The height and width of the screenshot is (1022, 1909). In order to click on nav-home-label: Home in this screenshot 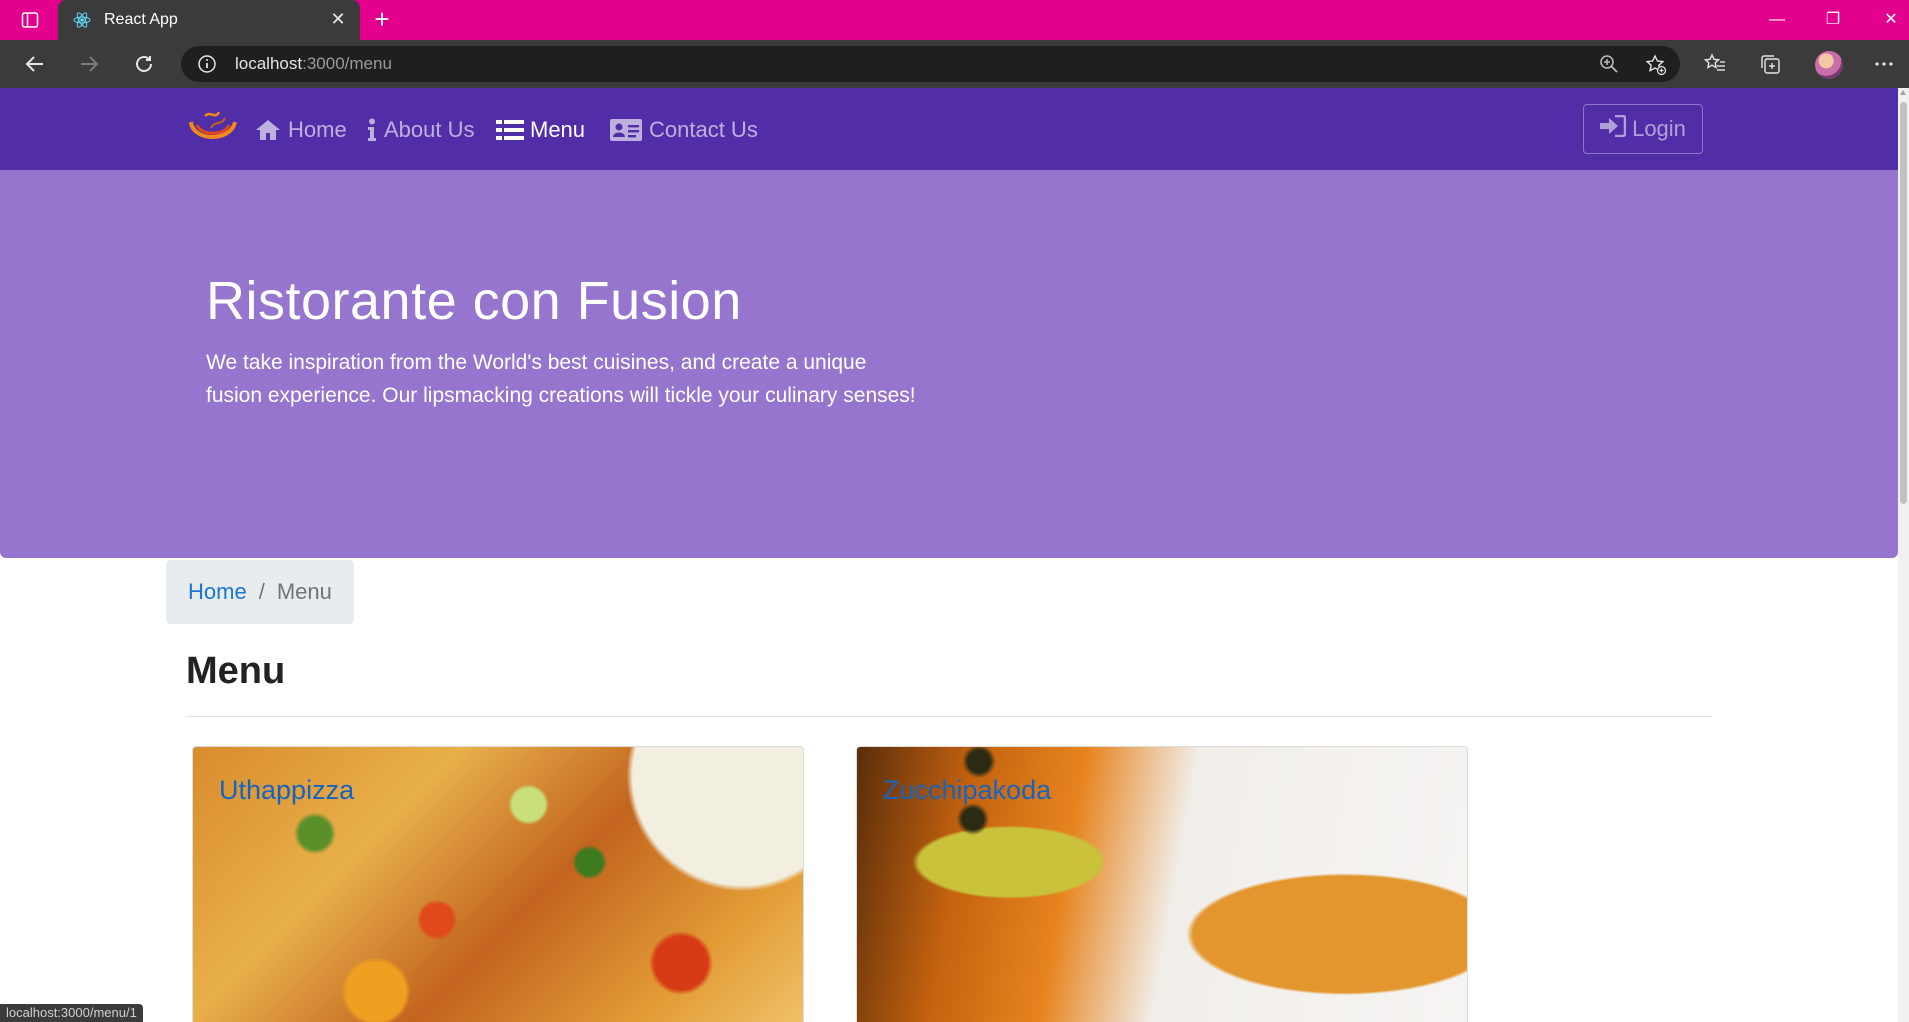, I will do `click(317, 129)`.